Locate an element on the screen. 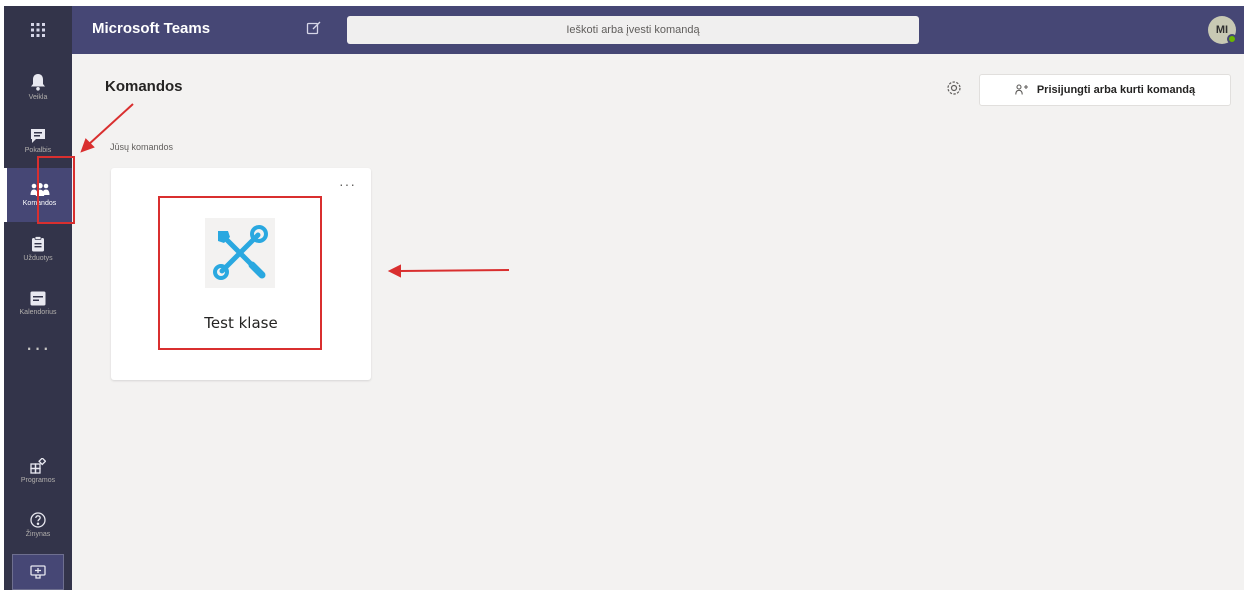  feedback-button is located at coordinates (38, 572).